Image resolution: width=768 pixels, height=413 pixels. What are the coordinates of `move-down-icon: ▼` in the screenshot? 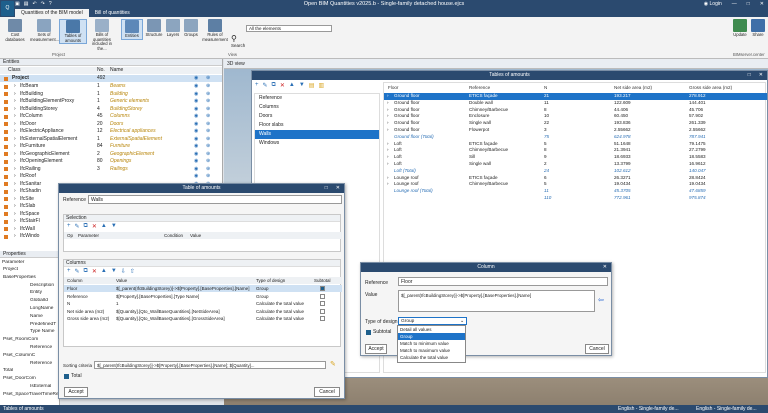 It's located at (114, 271).